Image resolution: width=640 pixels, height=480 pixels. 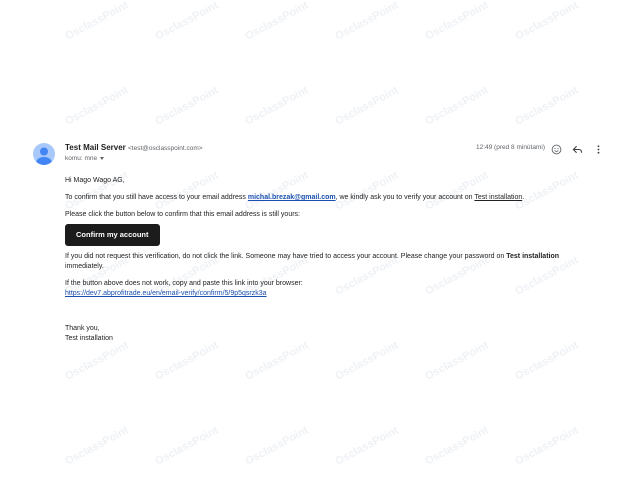 What do you see at coordinates (533, 256) in the screenshot?
I see `p3-site: Test installation` at bounding box center [533, 256].